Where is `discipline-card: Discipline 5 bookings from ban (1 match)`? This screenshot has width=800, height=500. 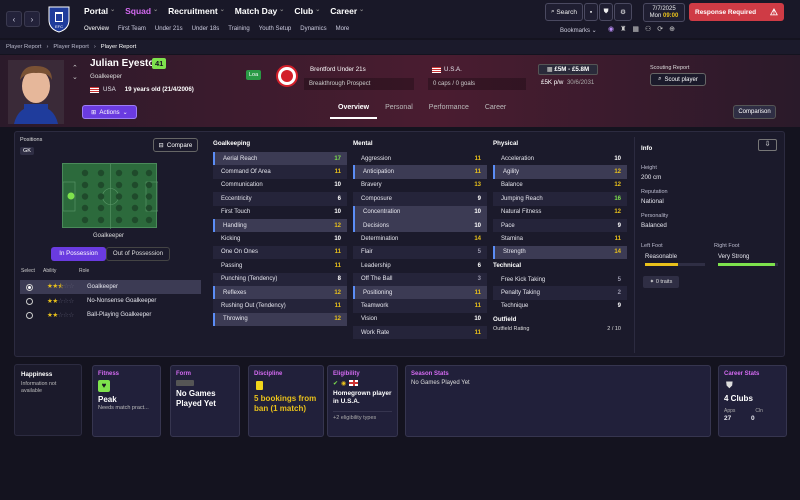 discipline-card: Discipline 5 bookings from ban (1 match) is located at coordinates (286, 401).